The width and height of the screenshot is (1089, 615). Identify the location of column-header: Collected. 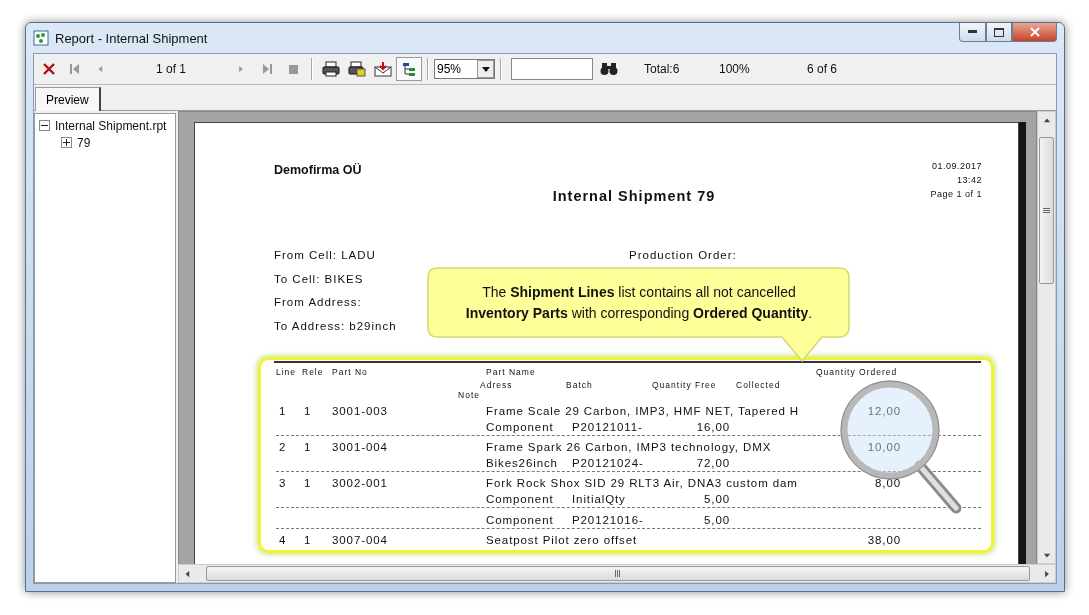
(759, 385).